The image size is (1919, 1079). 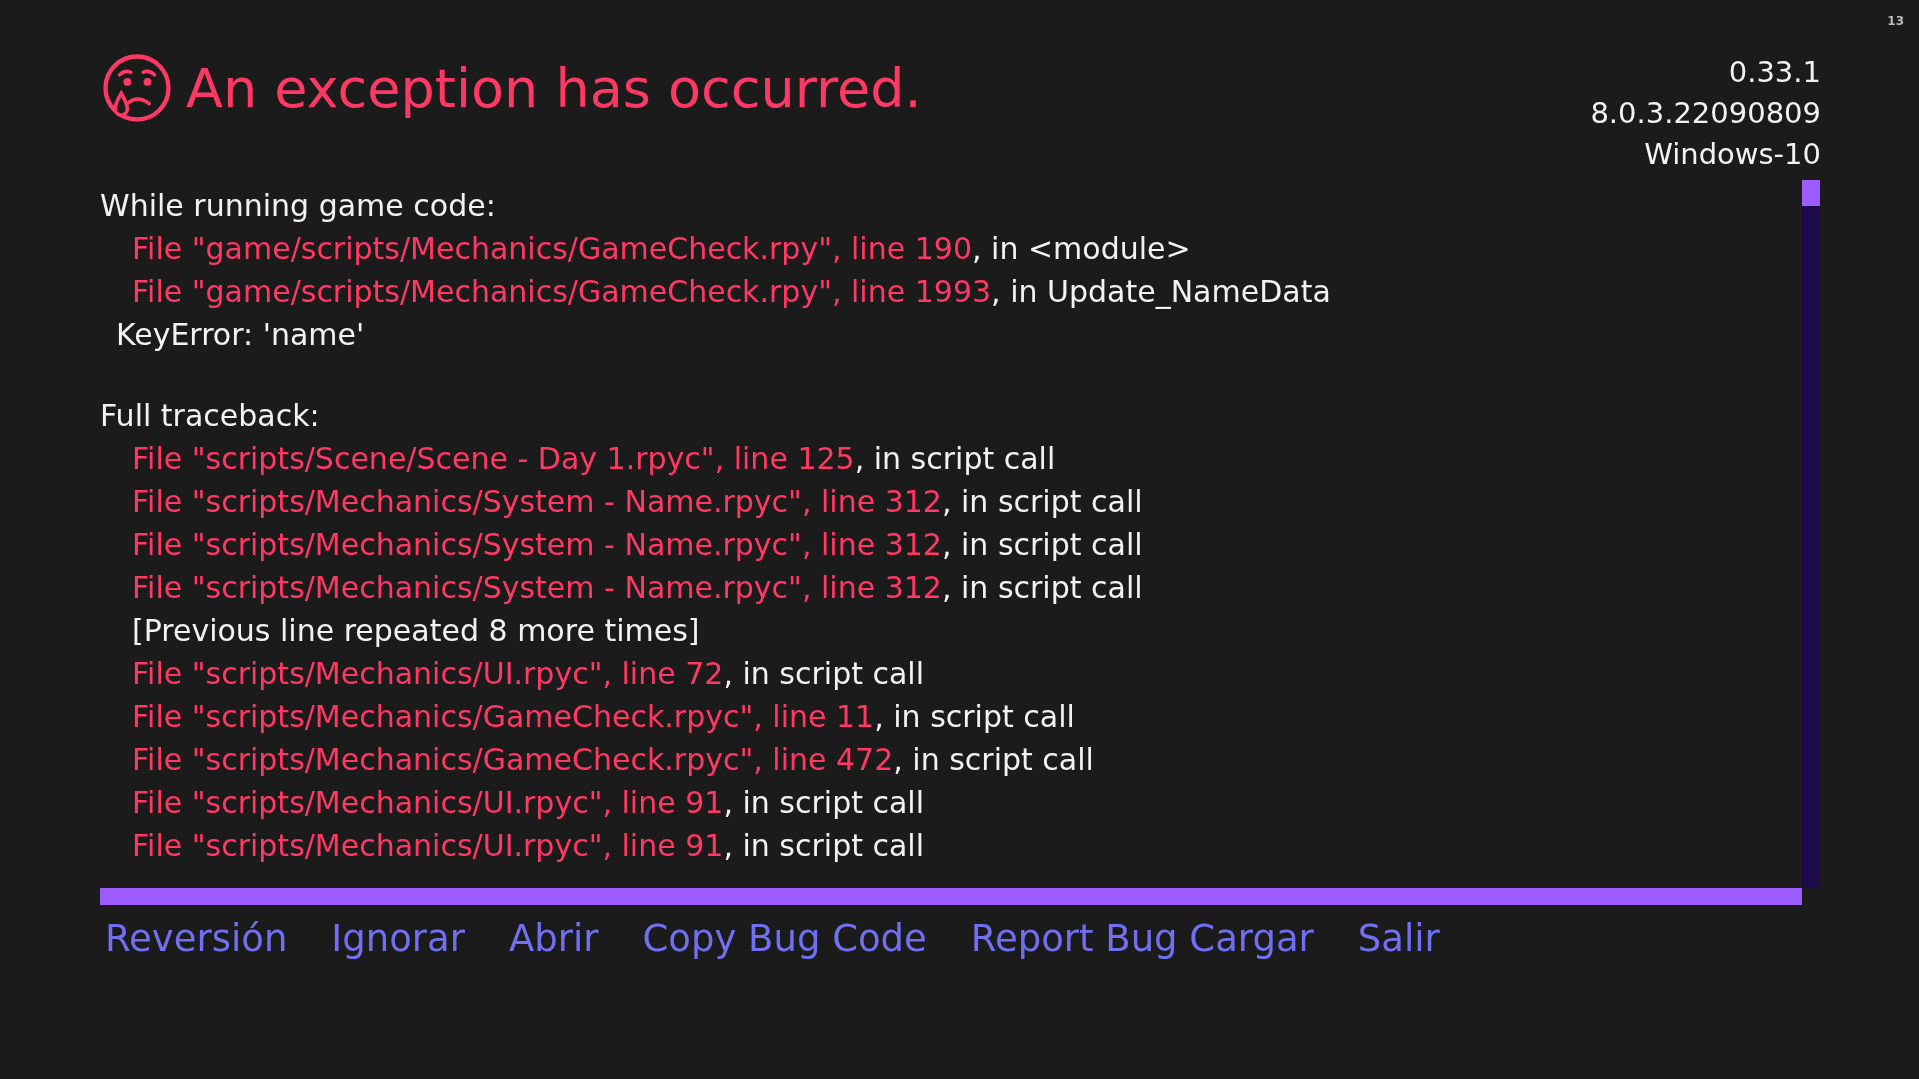 What do you see at coordinates (1142, 938) in the screenshot?
I see `action-button: Report Bug Cargar` at bounding box center [1142, 938].